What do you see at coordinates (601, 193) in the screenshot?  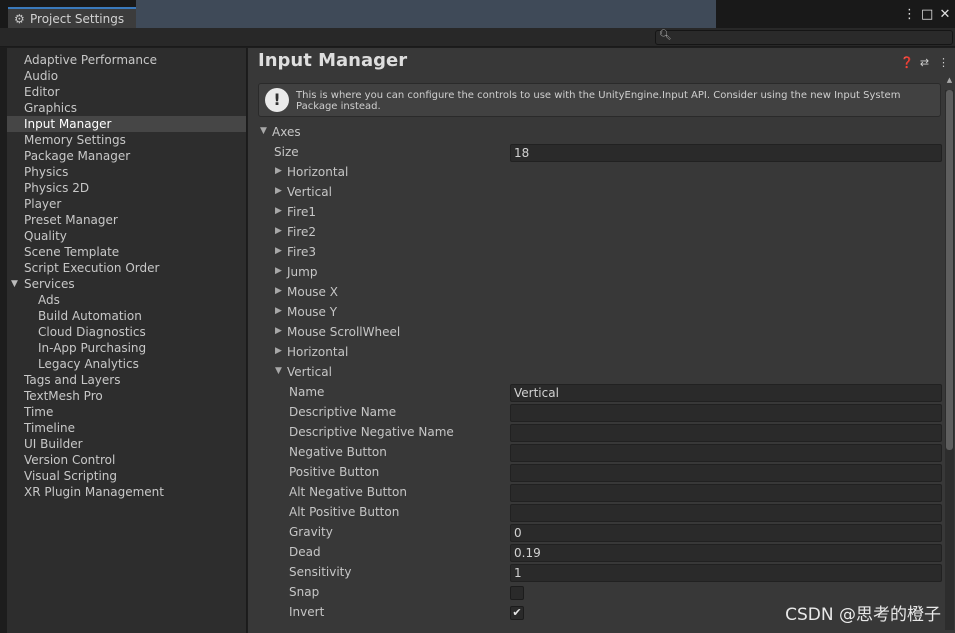 I see `axis-item: ▶ Vertical` at bounding box center [601, 193].